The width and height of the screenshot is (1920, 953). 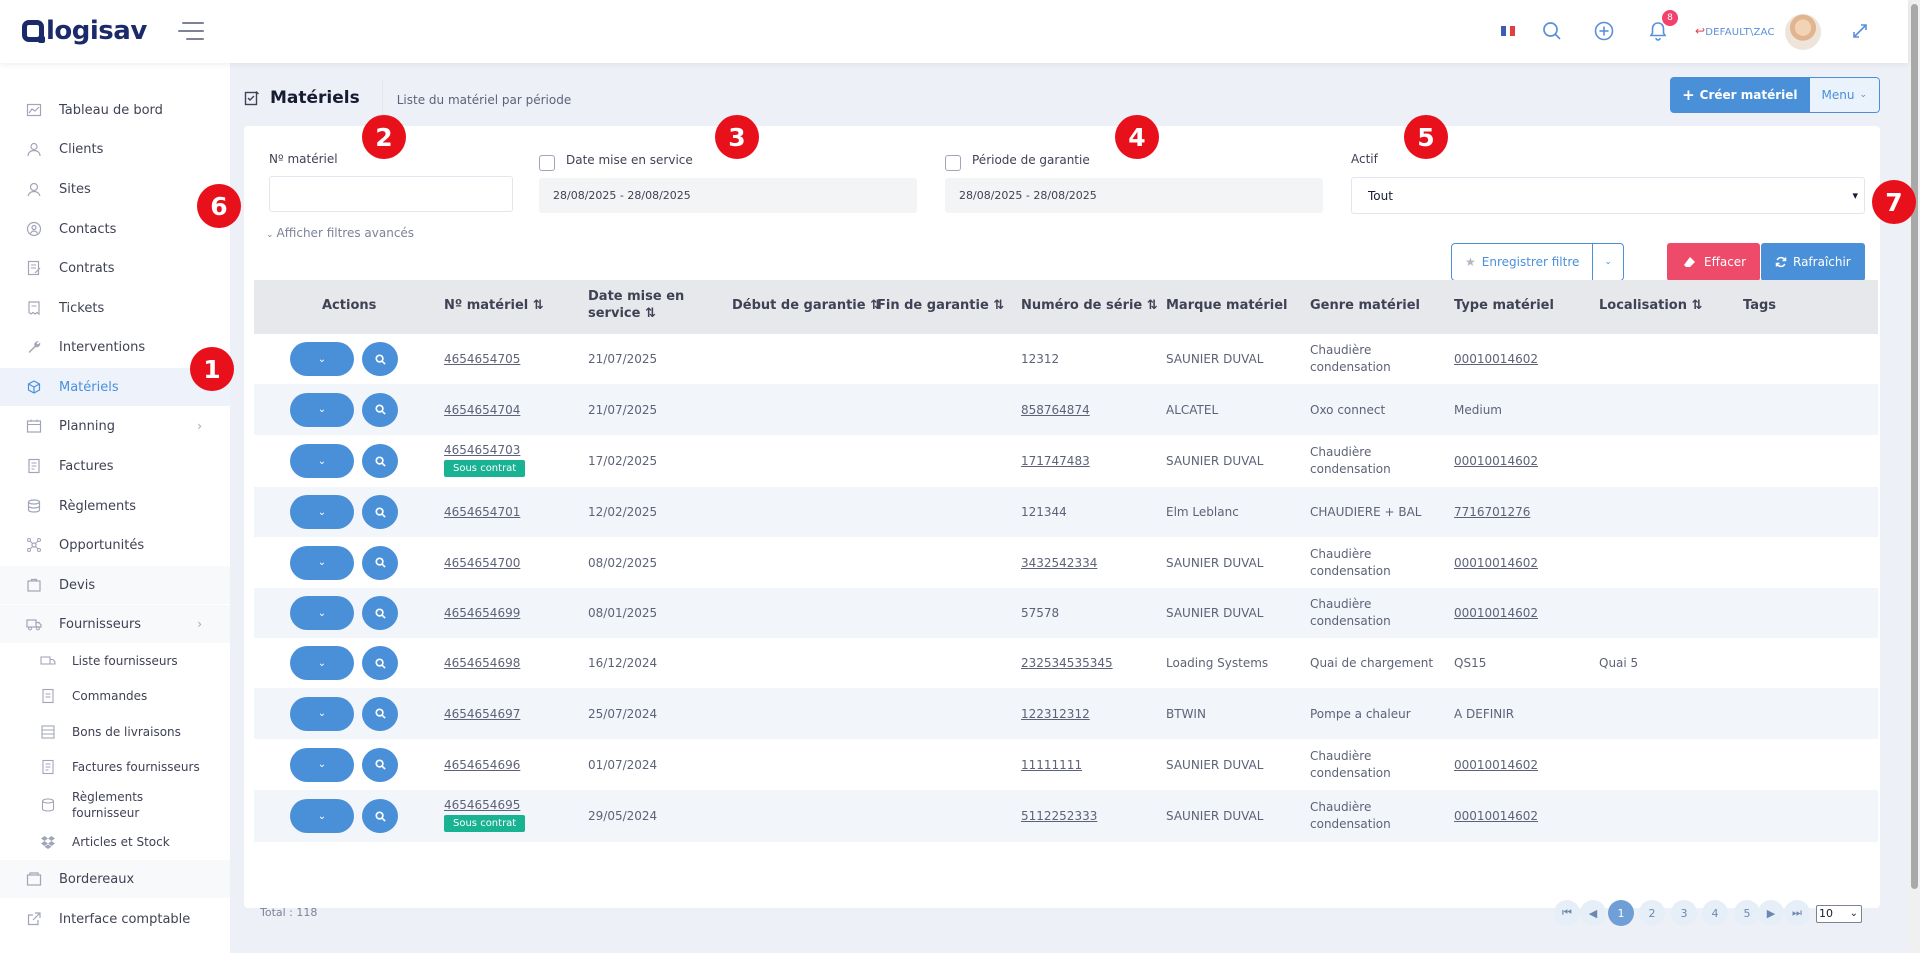 I want to click on scrollbar-thumb, so click(x=1914, y=446).